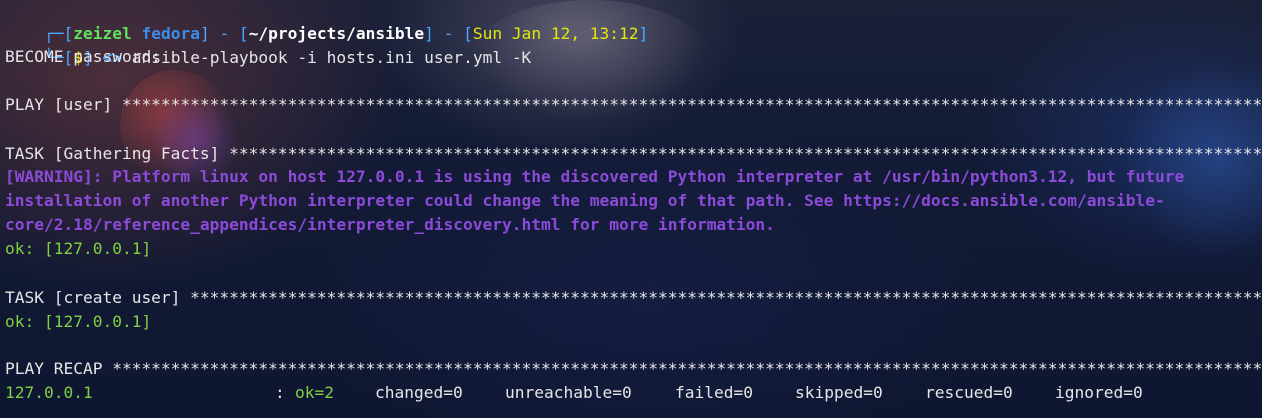 The height and width of the screenshot is (418, 1262). What do you see at coordinates (78, 248) in the screenshot?
I see `ok-result-1: ok: [127.0.0.1]` at bounding box center [78, 248].